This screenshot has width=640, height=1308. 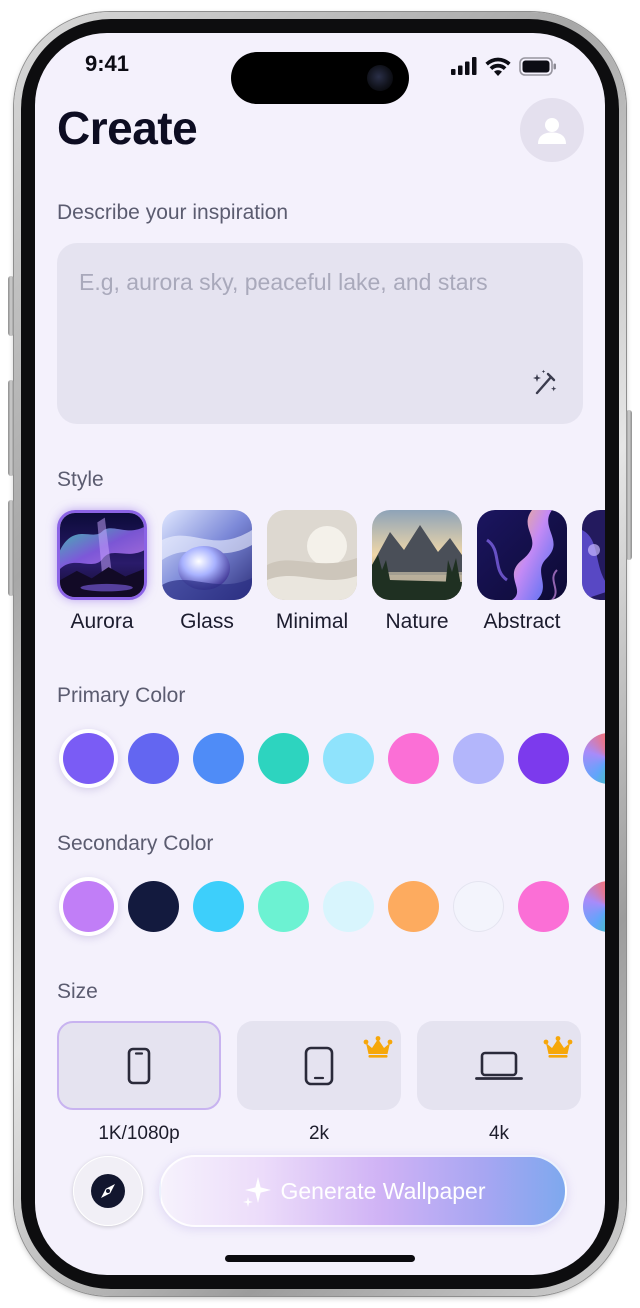 What do you see at coordinates (77, 991) in the screenshot?
I see `size-section-label: Size` at bounding box center [77, 991].